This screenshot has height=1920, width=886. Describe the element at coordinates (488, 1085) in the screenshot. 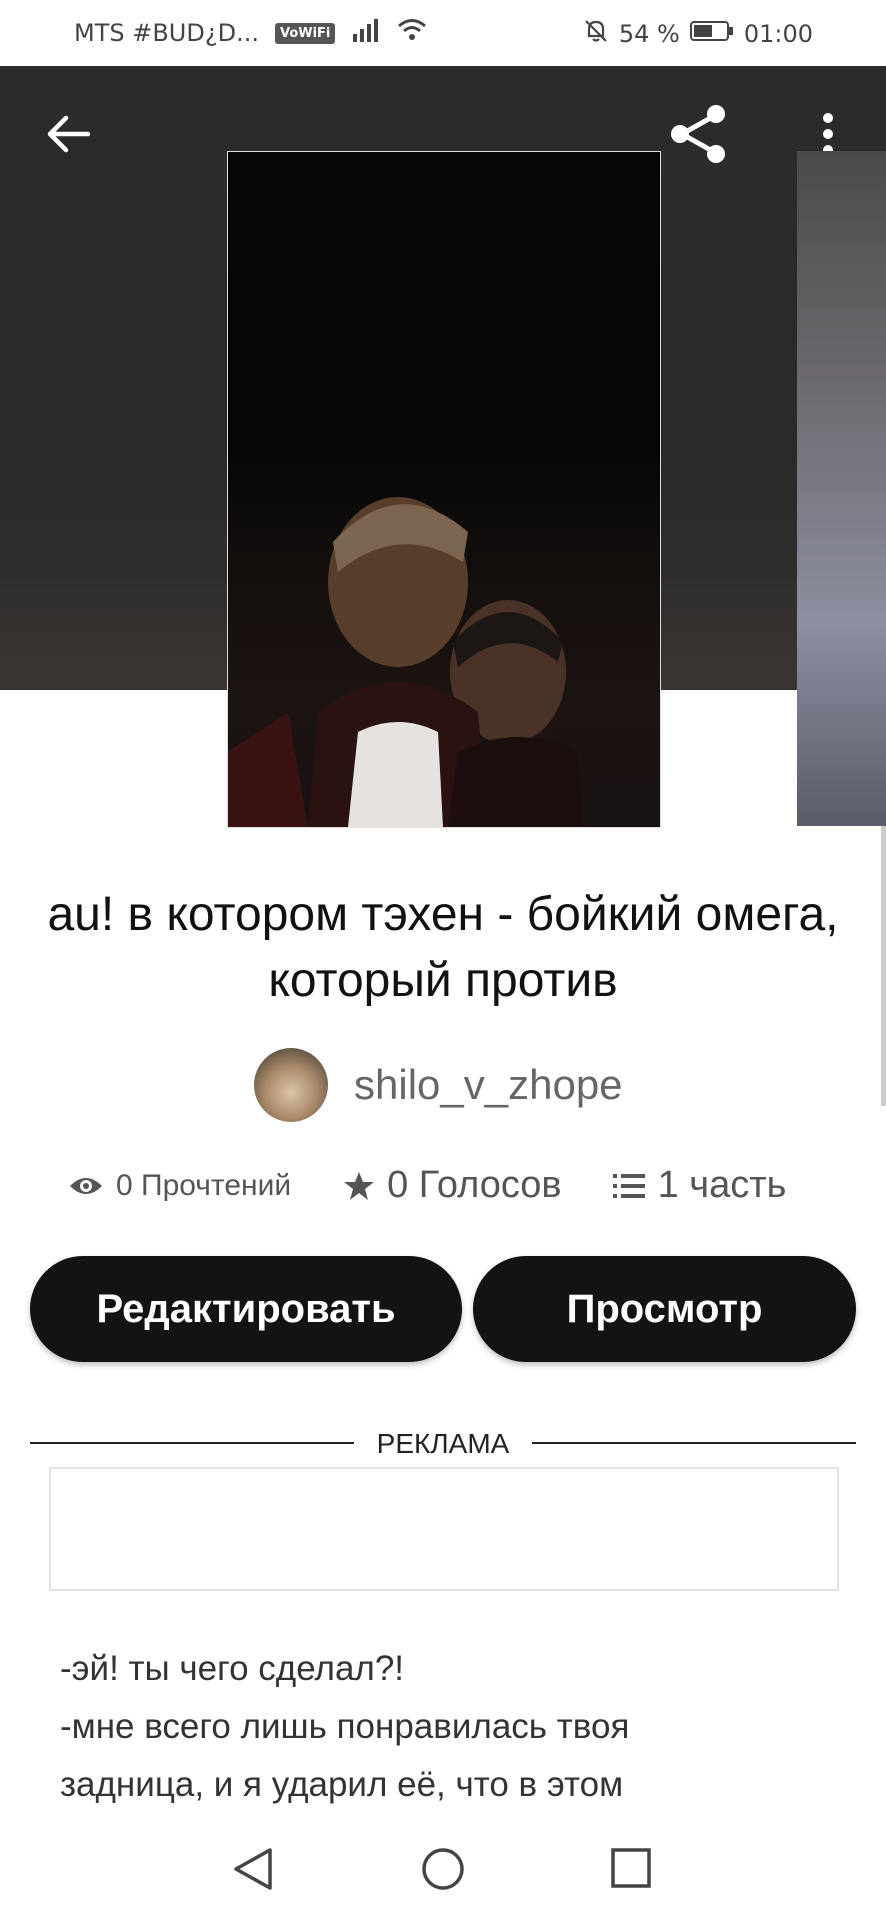

I see `author-name: shilo_v_zhope` at that location.